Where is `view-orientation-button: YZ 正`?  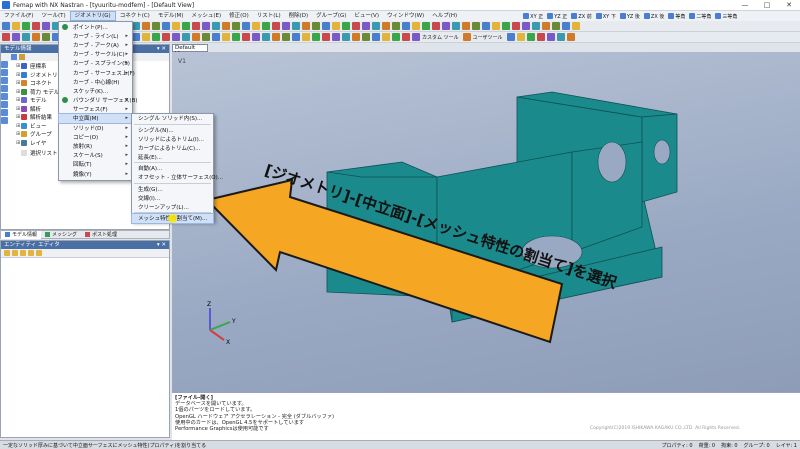 view-orientation-button: YZ 正 is located at coordinates (557, 16).